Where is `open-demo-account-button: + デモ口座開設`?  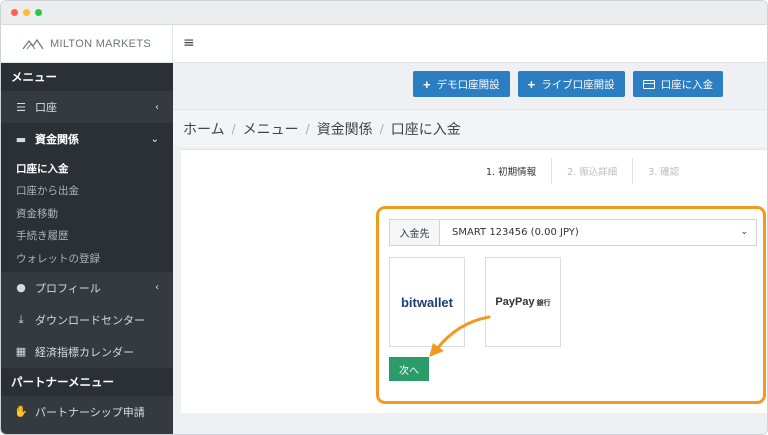
open-demo-account-button: + デモ口座開設 is located at coordinates (461, 84).